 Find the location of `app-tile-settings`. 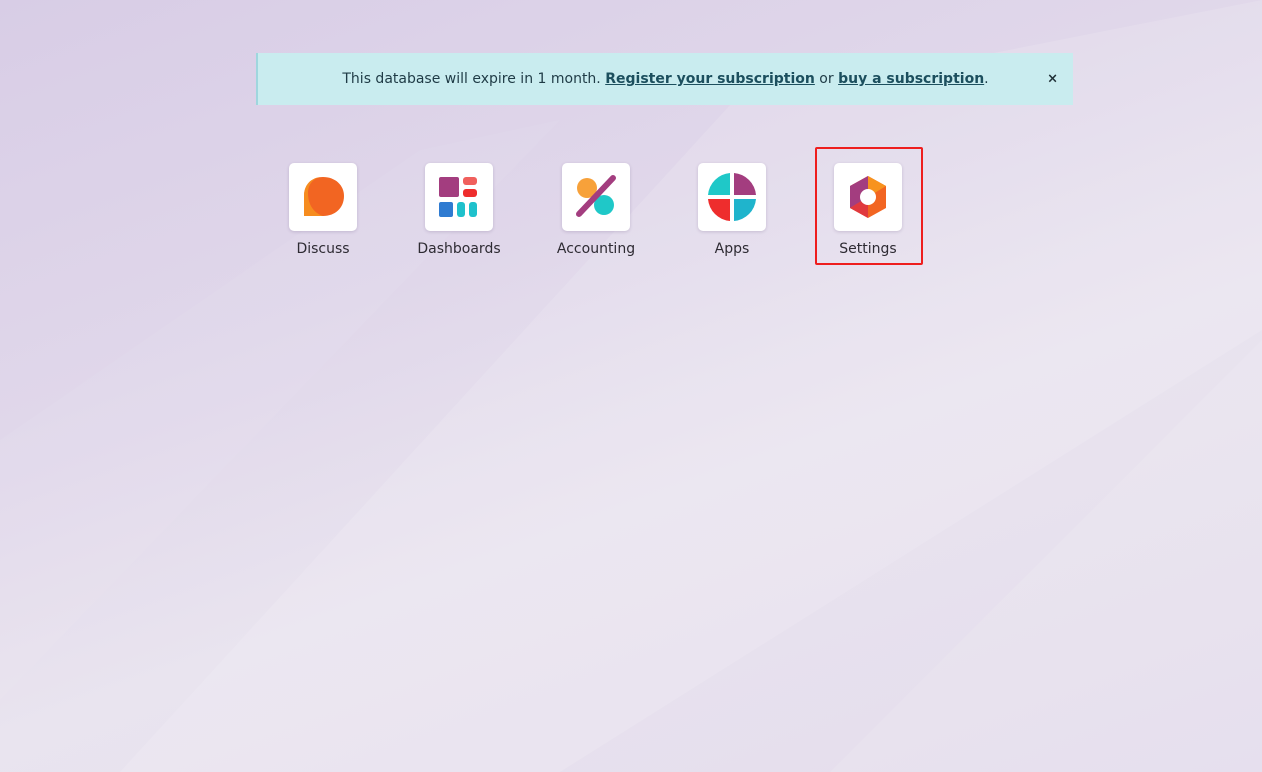

app-tile-settings is located at coordinates (868, 197).